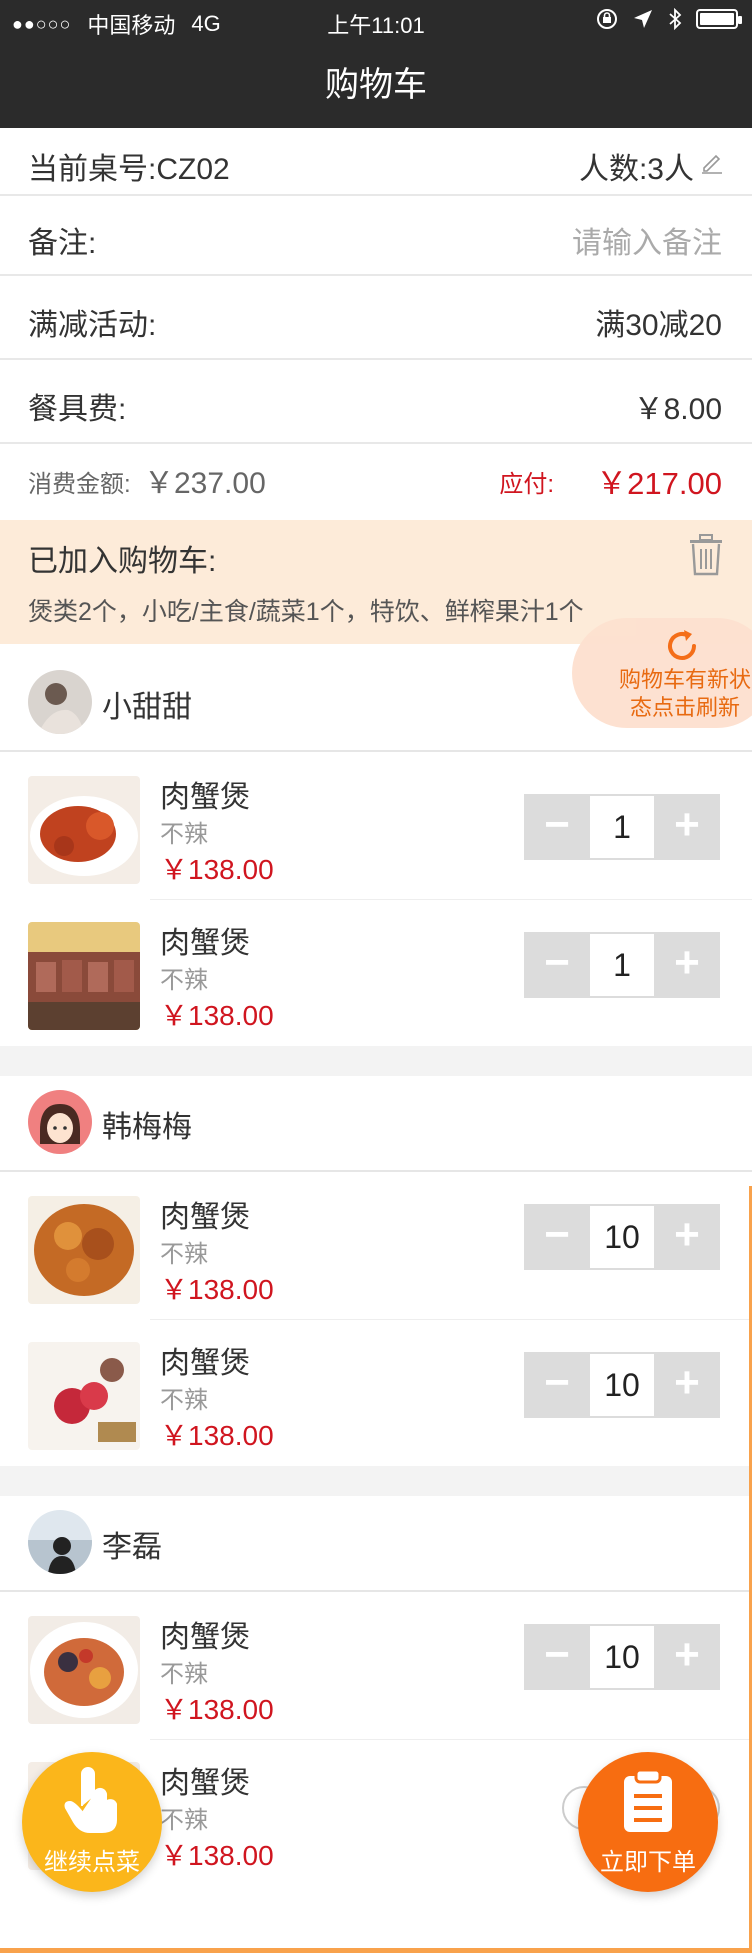 The height and width of the screenshot is (1953, 752). Describe the element at coordinates (122, 561) in the screenshot. I see `added-title: 已加入购物车:` at that location.